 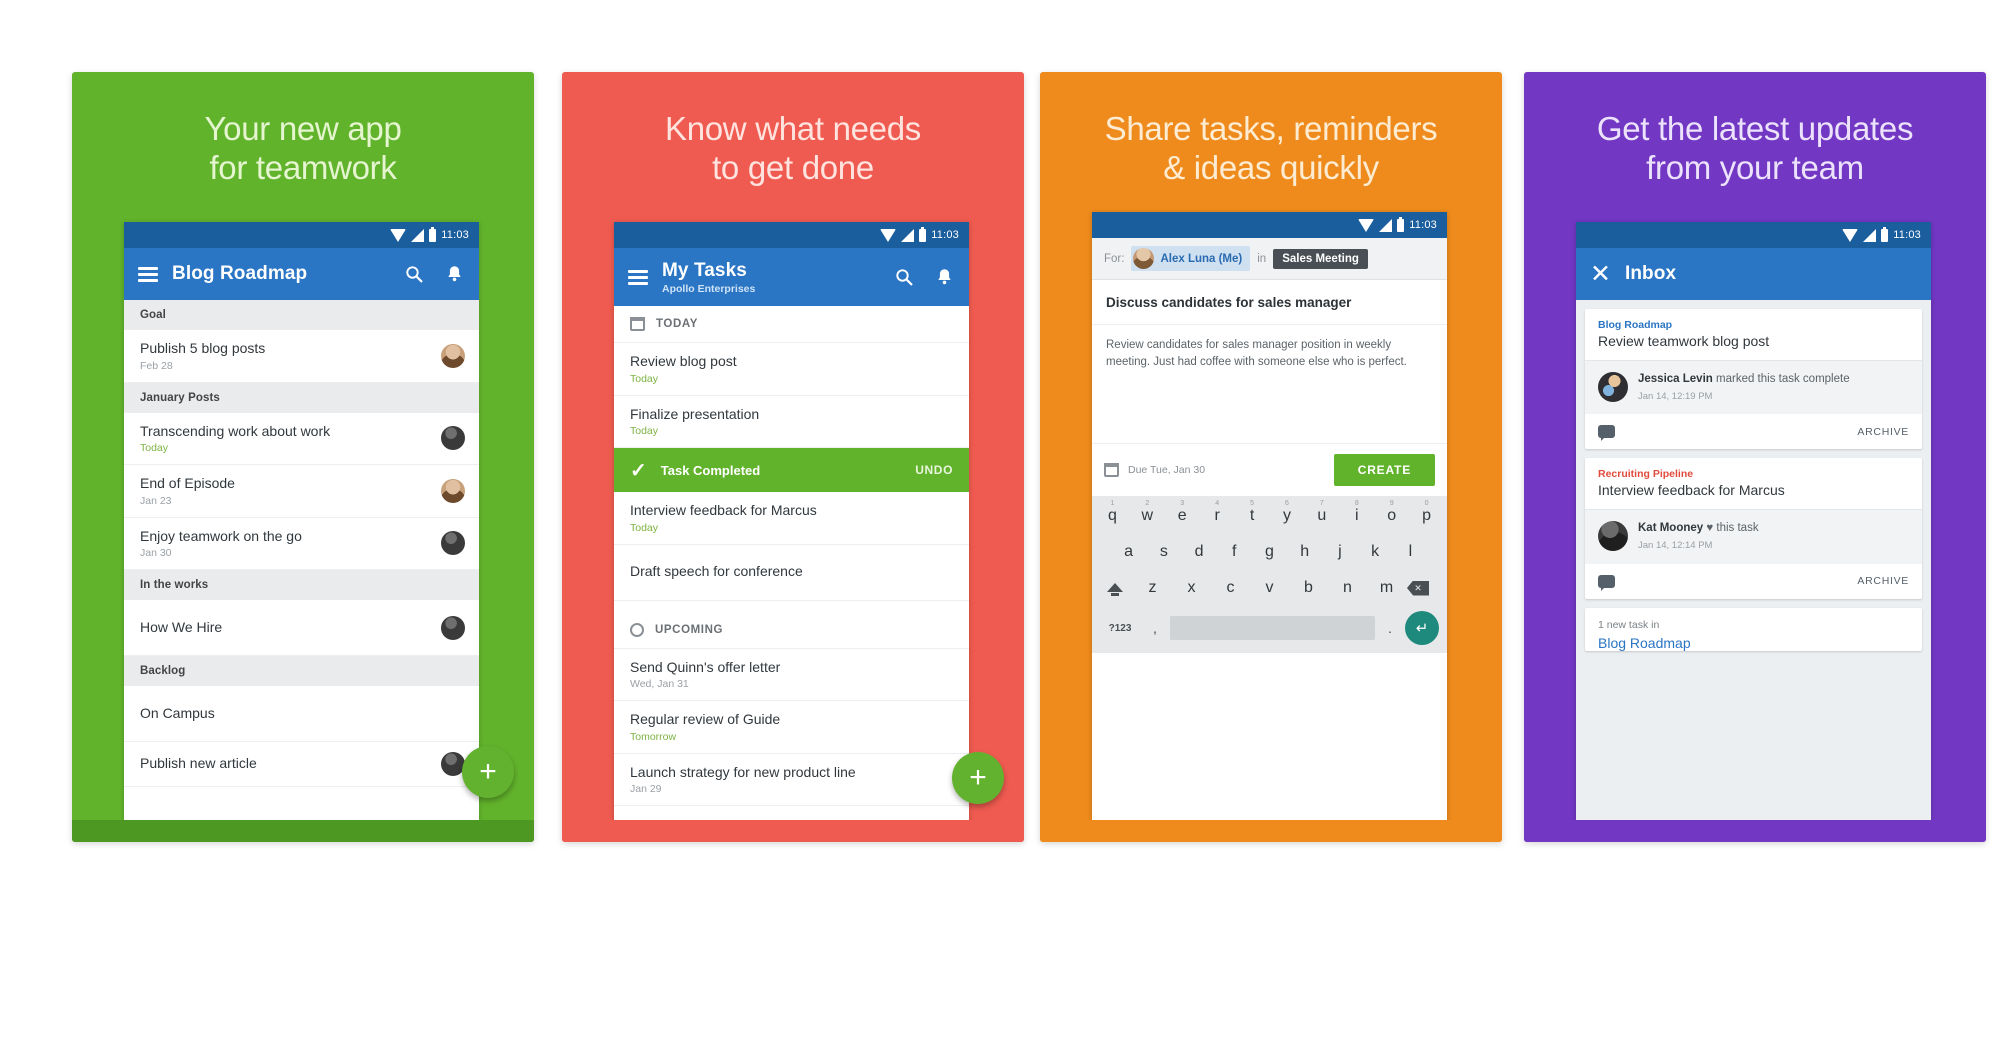 What do you see at coordinates (1269, 553) in the screenshot?
I see `key-g: g` at bounding box center [1269, 553].